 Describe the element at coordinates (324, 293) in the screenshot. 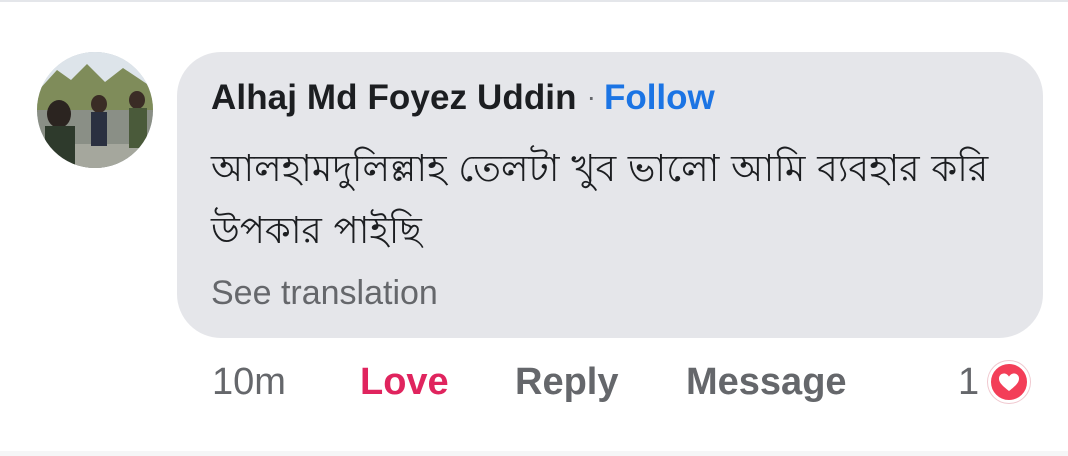

I see `see-translation-link: See translation` at that location.